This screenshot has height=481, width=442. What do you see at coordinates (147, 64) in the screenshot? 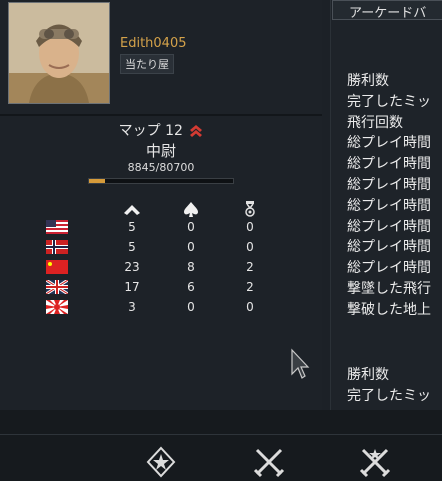
I see `player-title-badge: 当たり屋` at bounding box center [147, 64].